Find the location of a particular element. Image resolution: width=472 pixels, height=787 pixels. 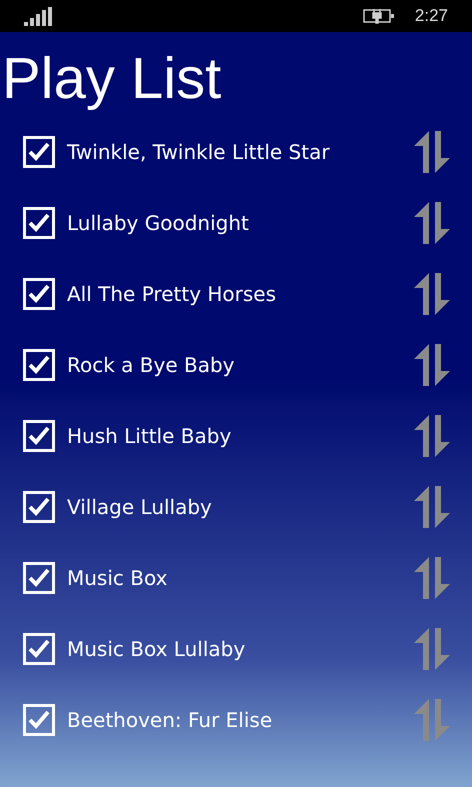

song-title: Rock a Bye Baby is located at coordinates (151, 364).